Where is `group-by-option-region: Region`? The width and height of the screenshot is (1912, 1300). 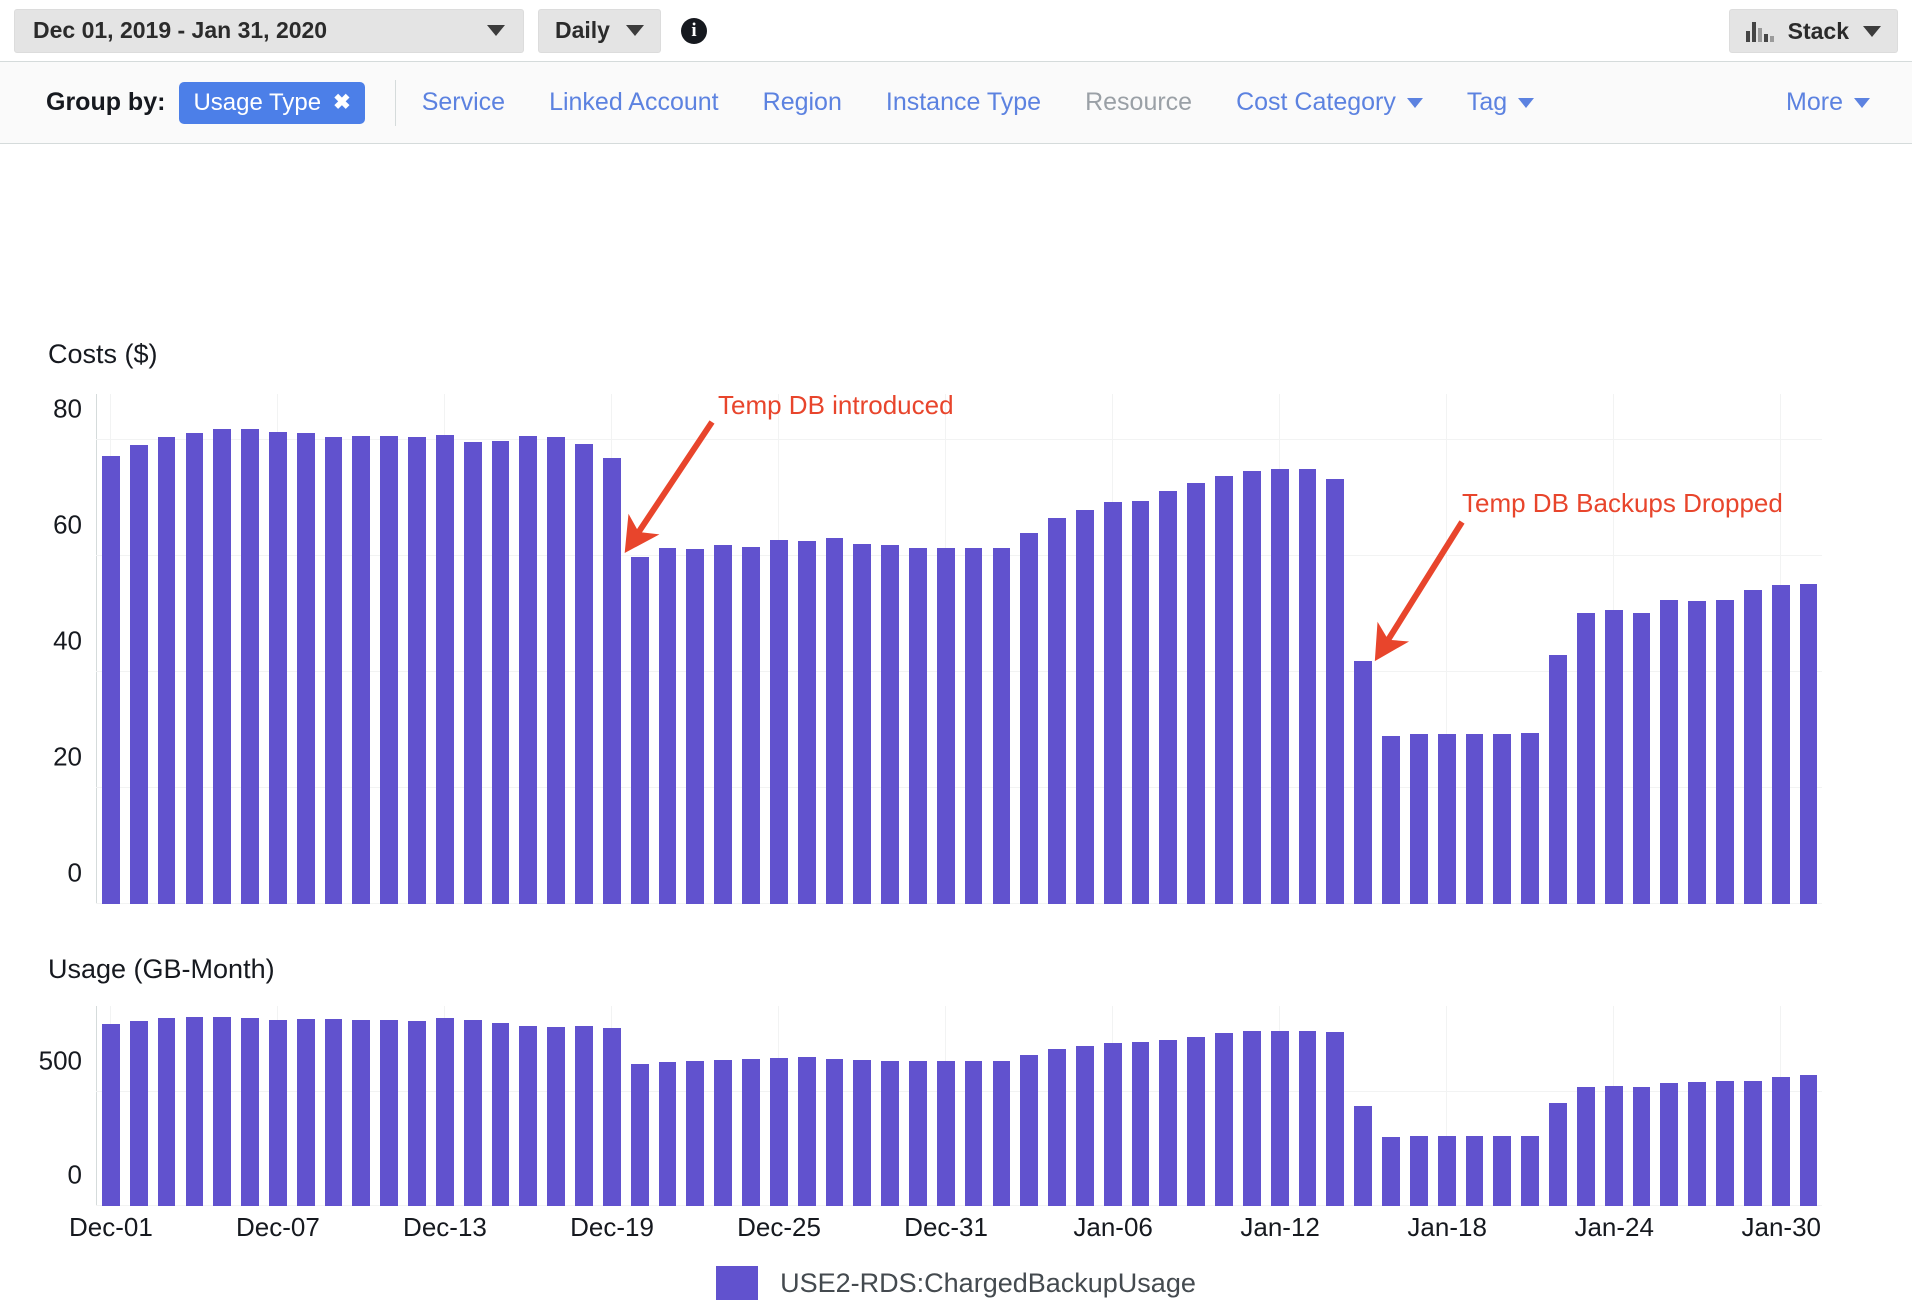 group-by-option-region: Region is located at coordinates (802, 102).